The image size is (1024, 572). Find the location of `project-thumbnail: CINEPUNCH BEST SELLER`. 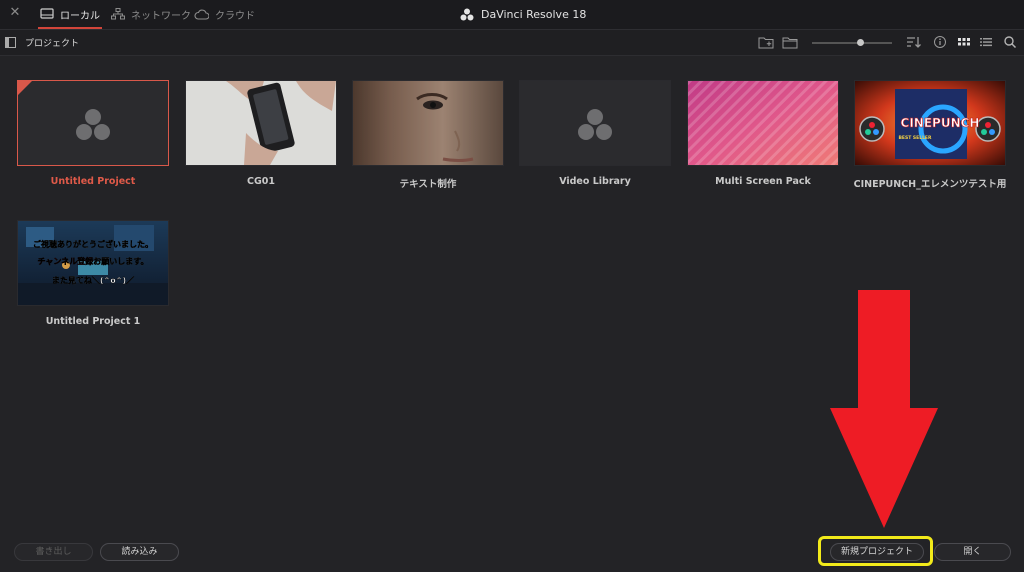

project-thumbnail: CINEPUNCH BEST SELLER is located at coordinates (930, 123).